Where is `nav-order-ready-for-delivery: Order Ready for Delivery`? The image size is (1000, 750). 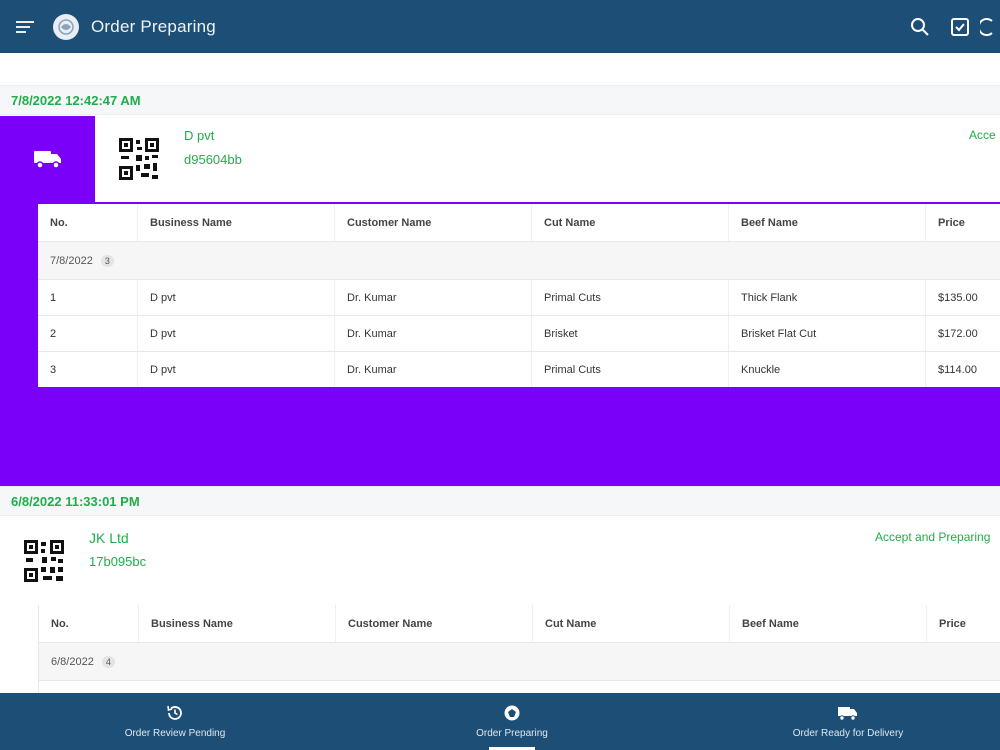 nav-order-ready-for-delivery: Order Ready for Delivery is located at coordinates (848, 721).